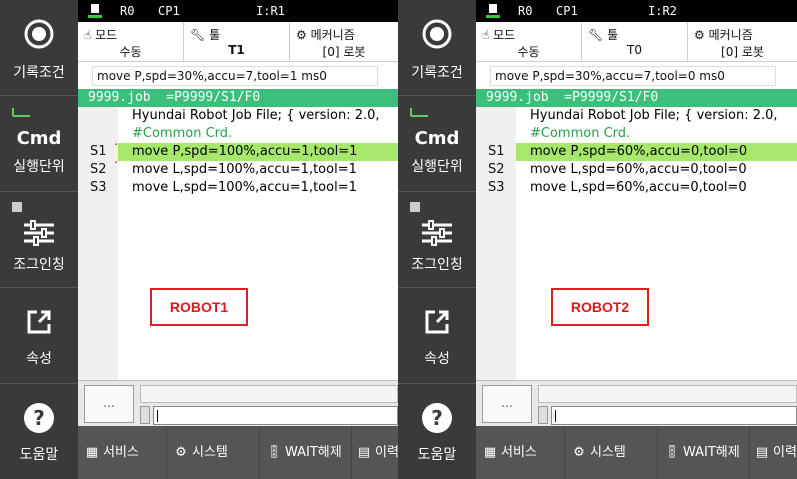 The width and height of the screenshot is (797, 479). What do you see at coordinates (567, 11) in the screenshot?
I see `cp-status: CP1` at bounding box center [567, 11].